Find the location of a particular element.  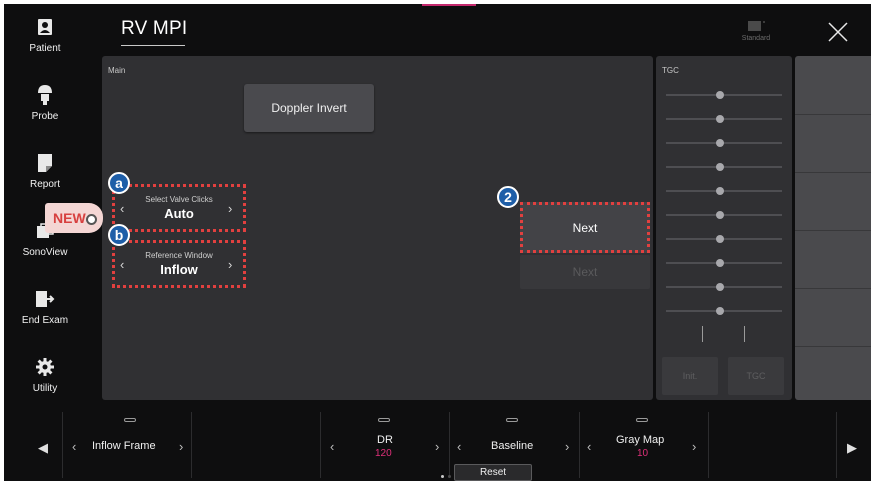

page-title: RV MPI is located at coordinates (154, 28).